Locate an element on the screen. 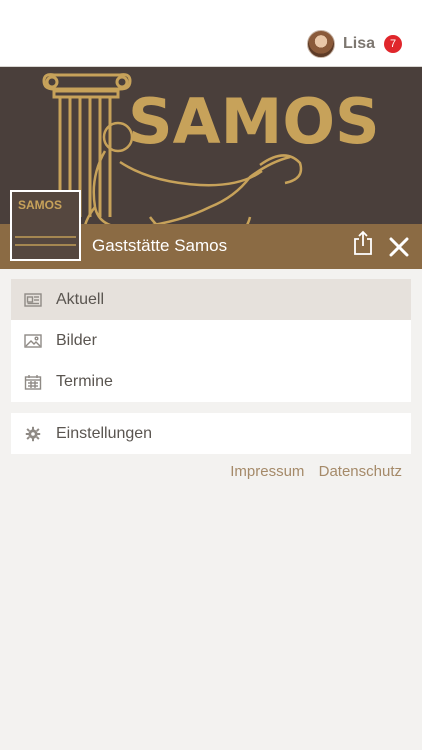  samos-logo-text: SAMOS is located at coordinates (254, 121).